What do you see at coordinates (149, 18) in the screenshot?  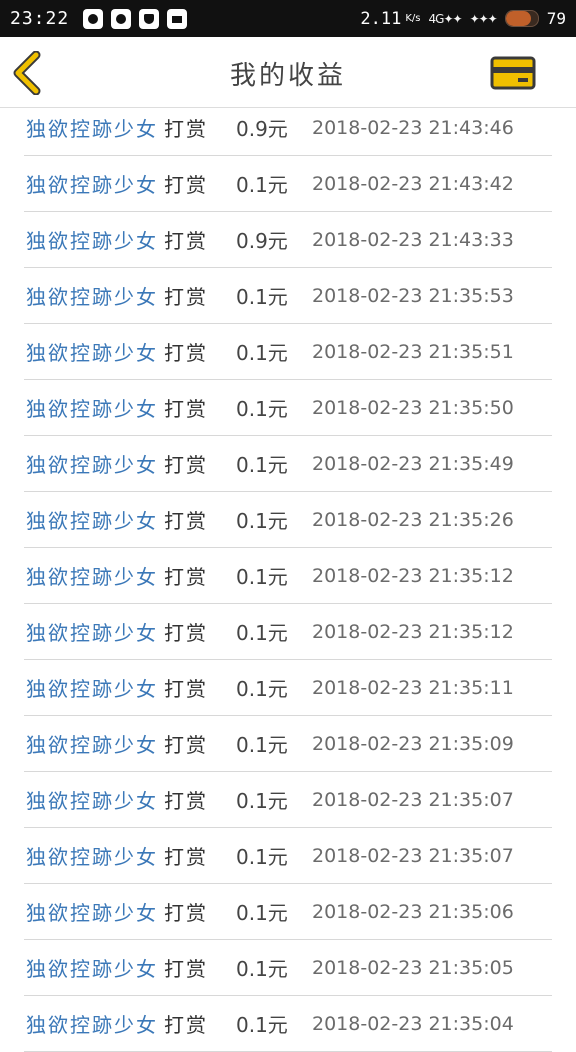 I see `shield-icon` at bounding box center [149, 18].